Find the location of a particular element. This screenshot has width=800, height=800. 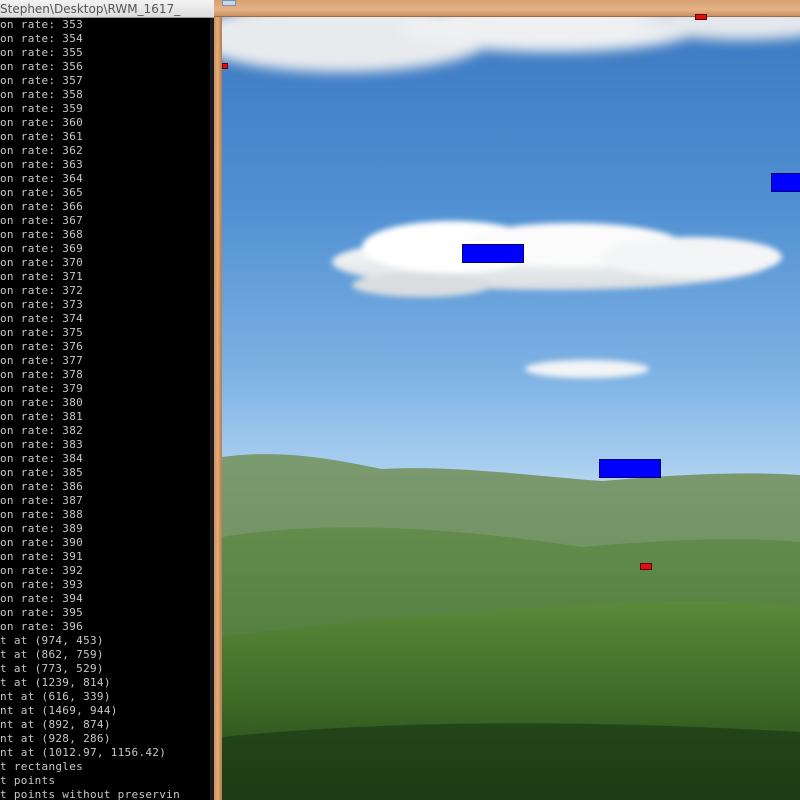

console-line: on rate: 367 is located at coordinates (42, 220).